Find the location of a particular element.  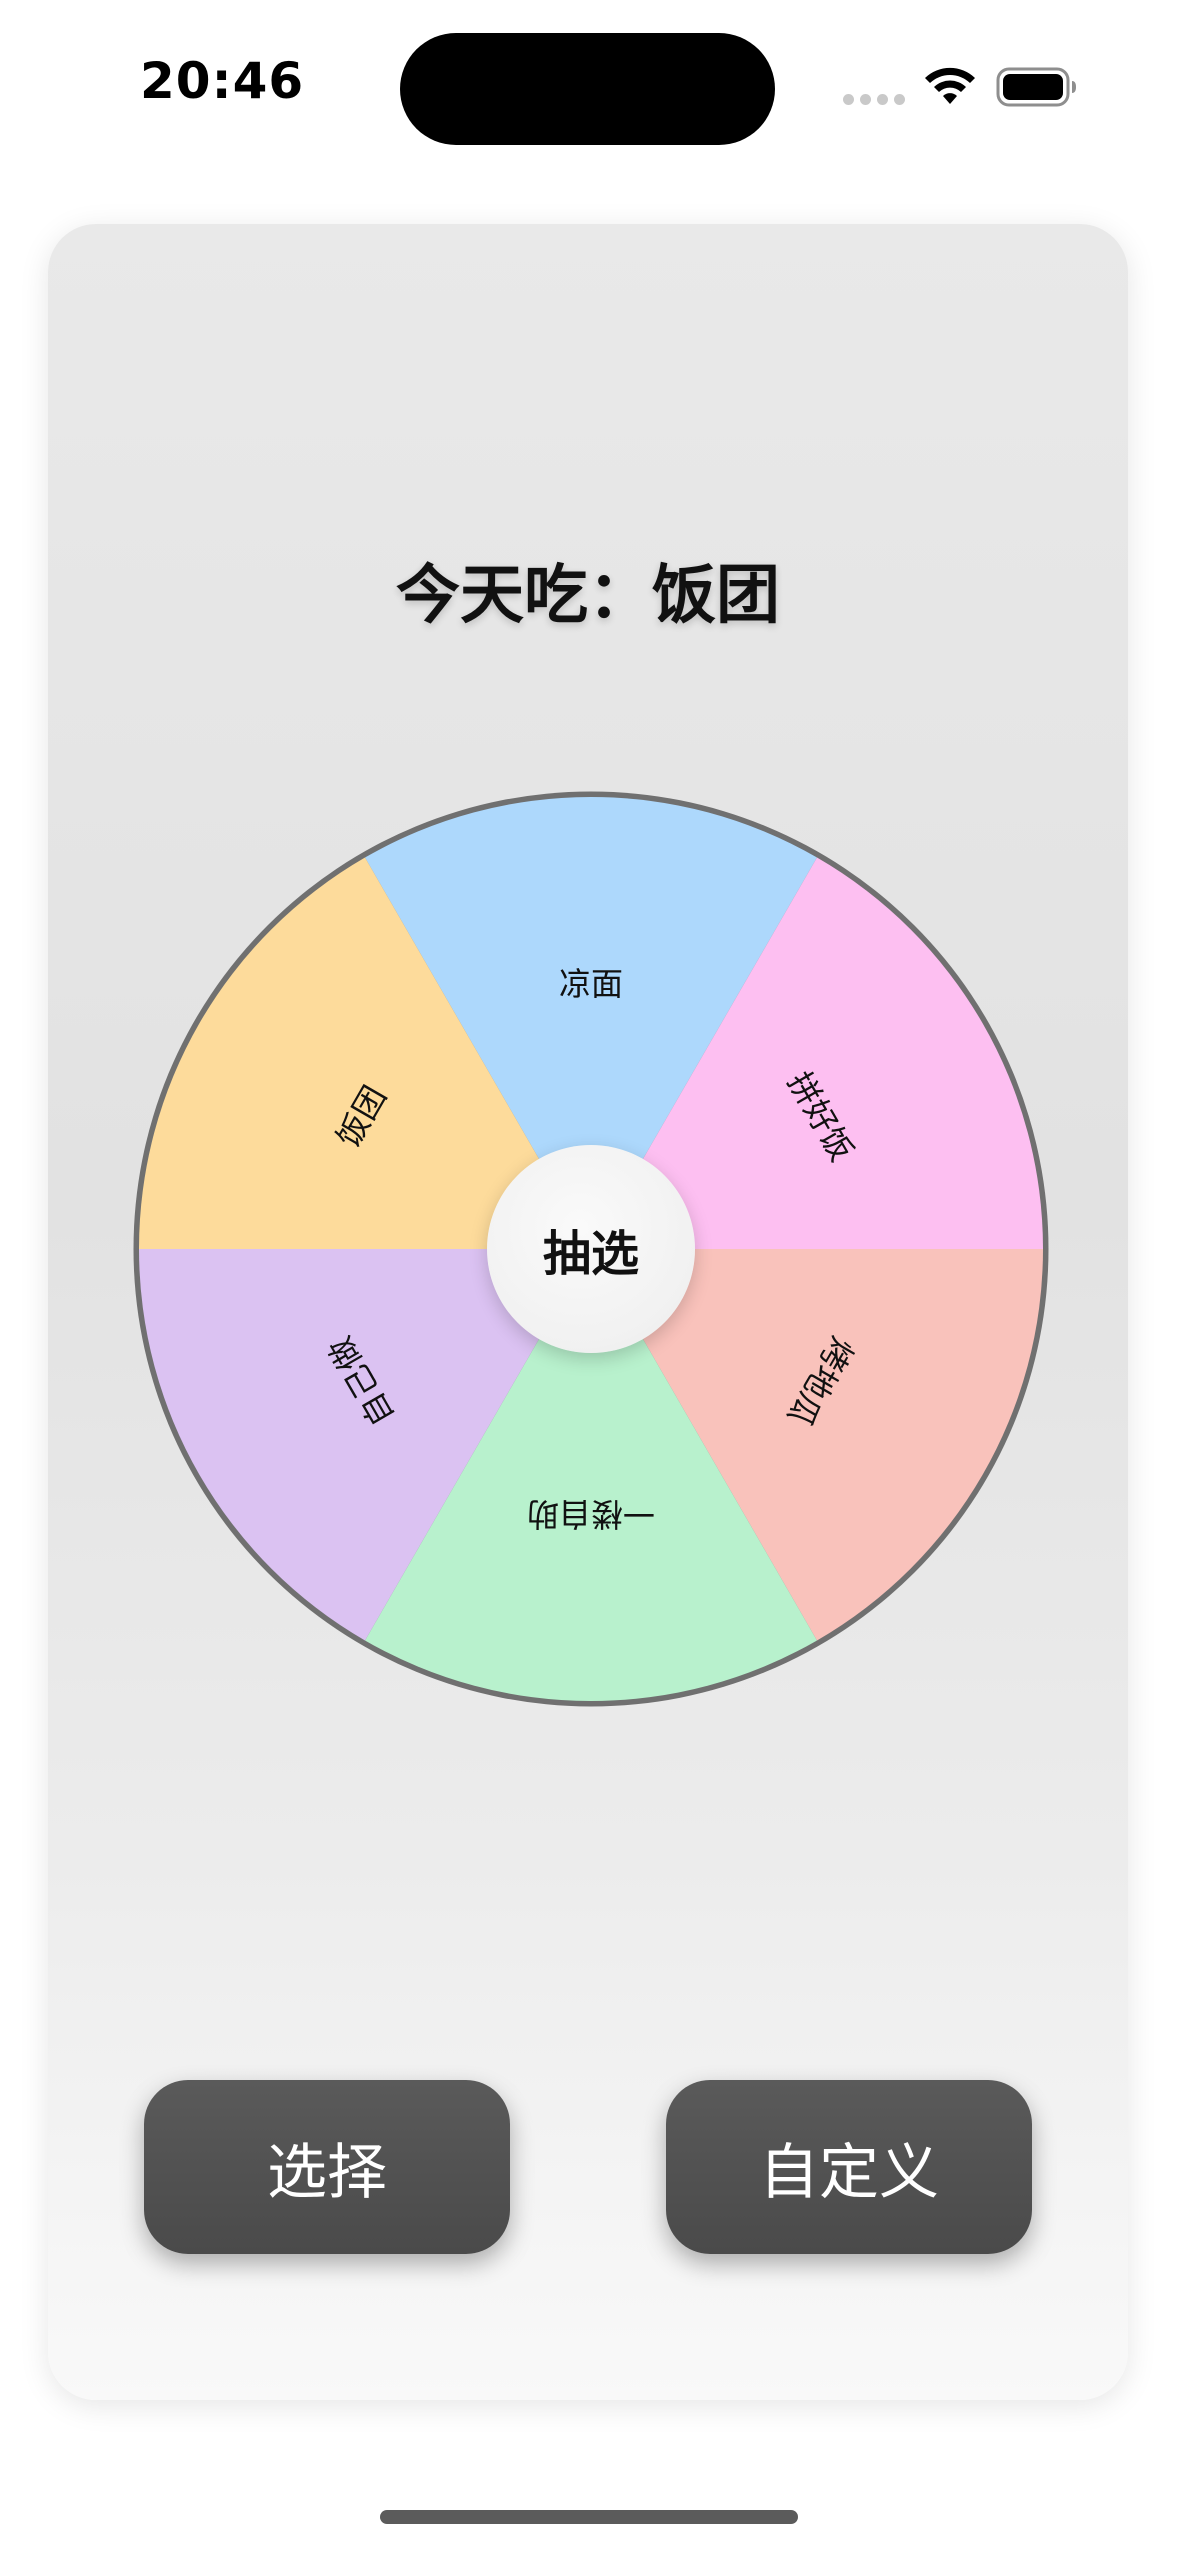

wheel-segment-label: 凉面 is located at coordinates (591, 984).